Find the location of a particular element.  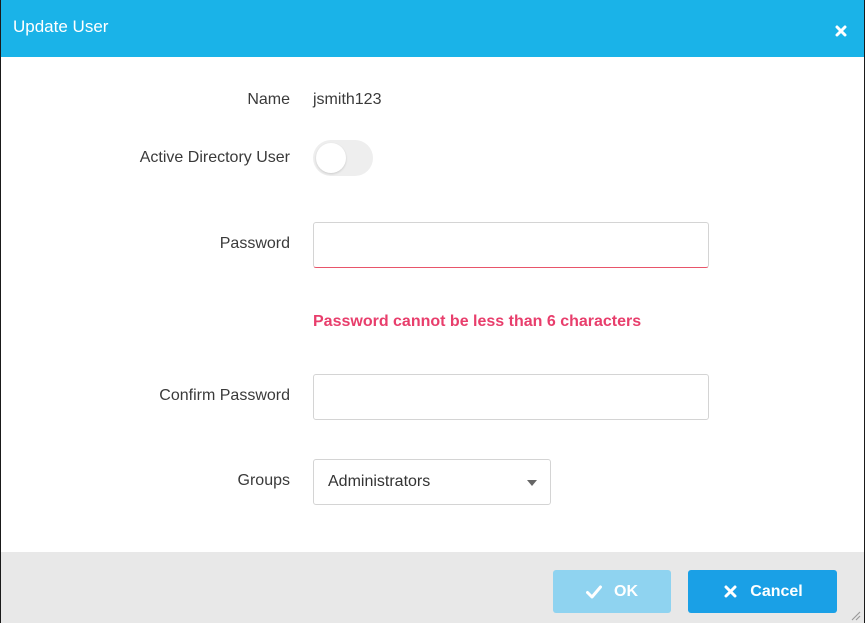

password-field is located at coordinates (511, 245).